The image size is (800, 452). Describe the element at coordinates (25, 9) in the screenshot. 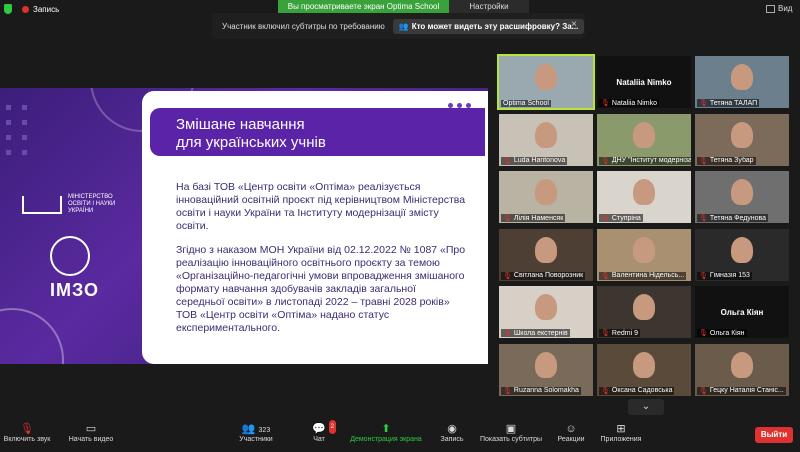

I see `record-dot-icon` at that location.